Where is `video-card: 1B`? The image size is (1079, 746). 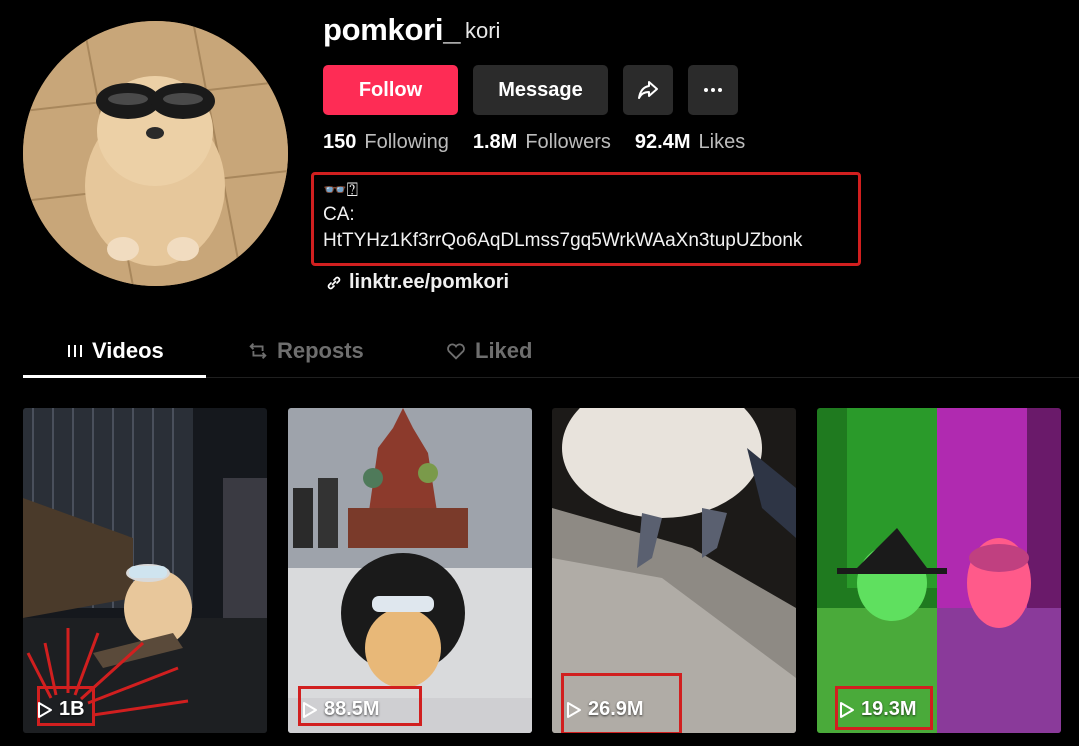 video-card: 1B is located at coordinates (145, 570).